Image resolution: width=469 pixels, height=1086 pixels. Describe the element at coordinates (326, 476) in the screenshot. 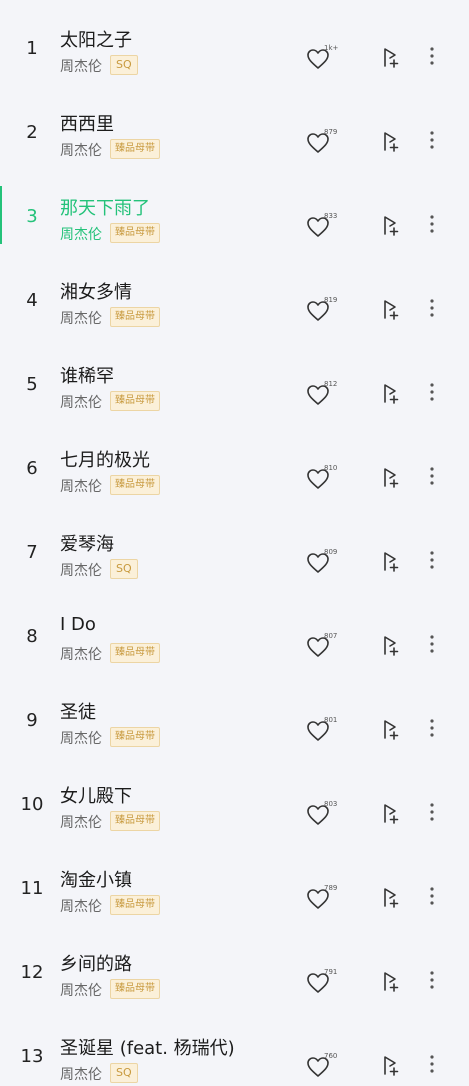

I see `like-button: 810` at that location.